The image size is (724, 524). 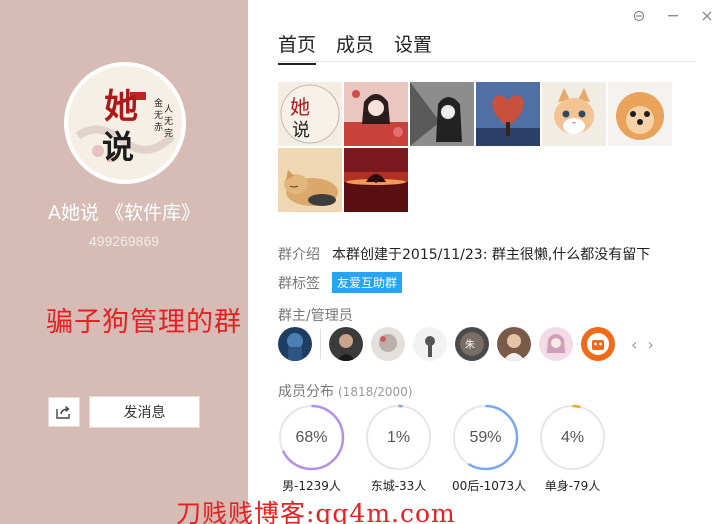 I want to click on group-photo-album: 她说, so click(x=478, y=147).